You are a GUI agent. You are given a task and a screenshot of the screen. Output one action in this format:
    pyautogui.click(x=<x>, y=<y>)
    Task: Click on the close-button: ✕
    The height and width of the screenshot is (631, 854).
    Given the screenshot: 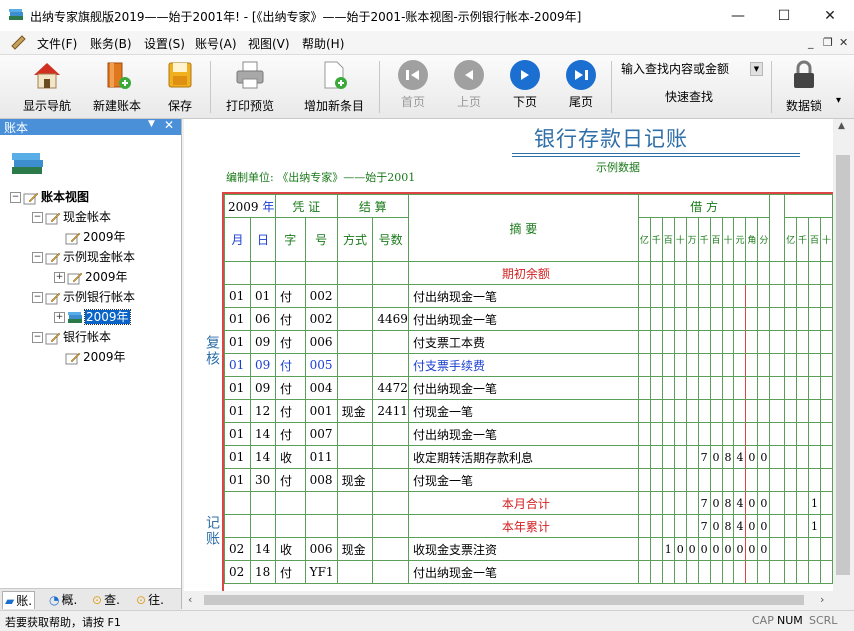 What is the action you would take?
    pyautogui.click(x=830, y=15)
    